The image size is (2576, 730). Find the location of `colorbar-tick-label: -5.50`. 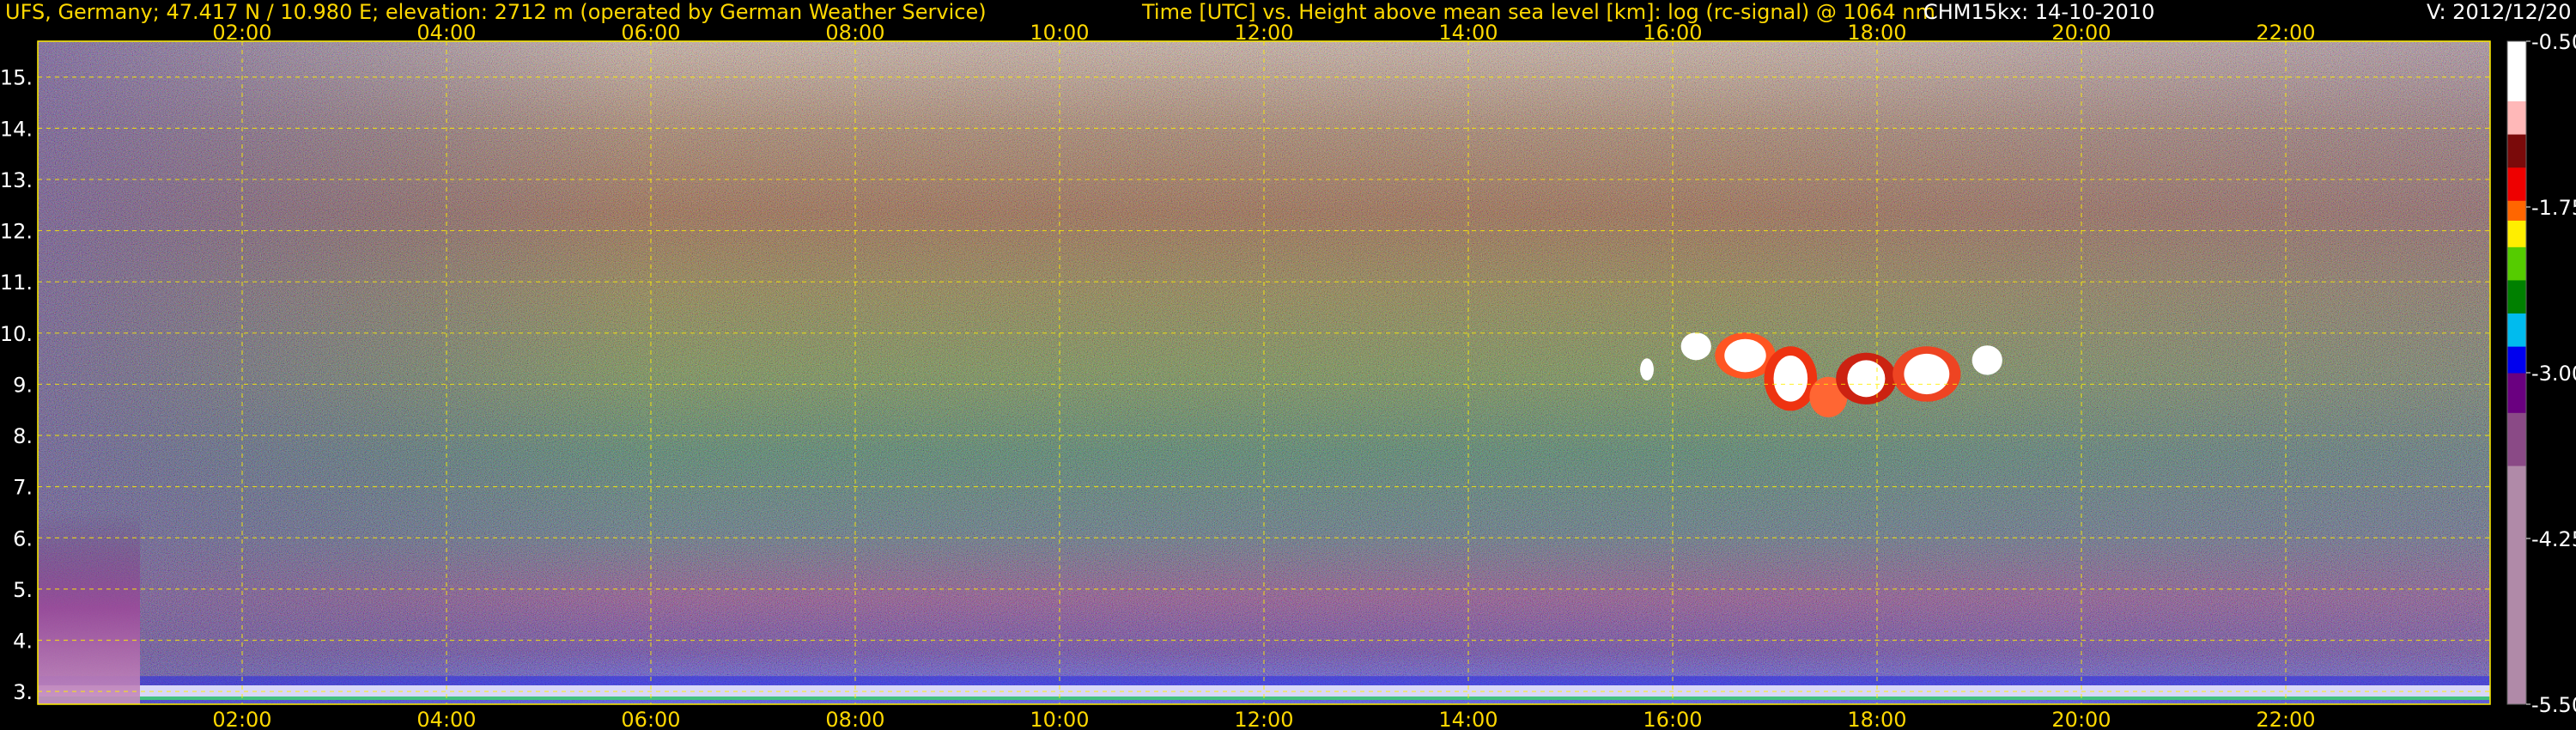

colorbar-tick-label: -5.50 is located at coordinates (2553, 705).